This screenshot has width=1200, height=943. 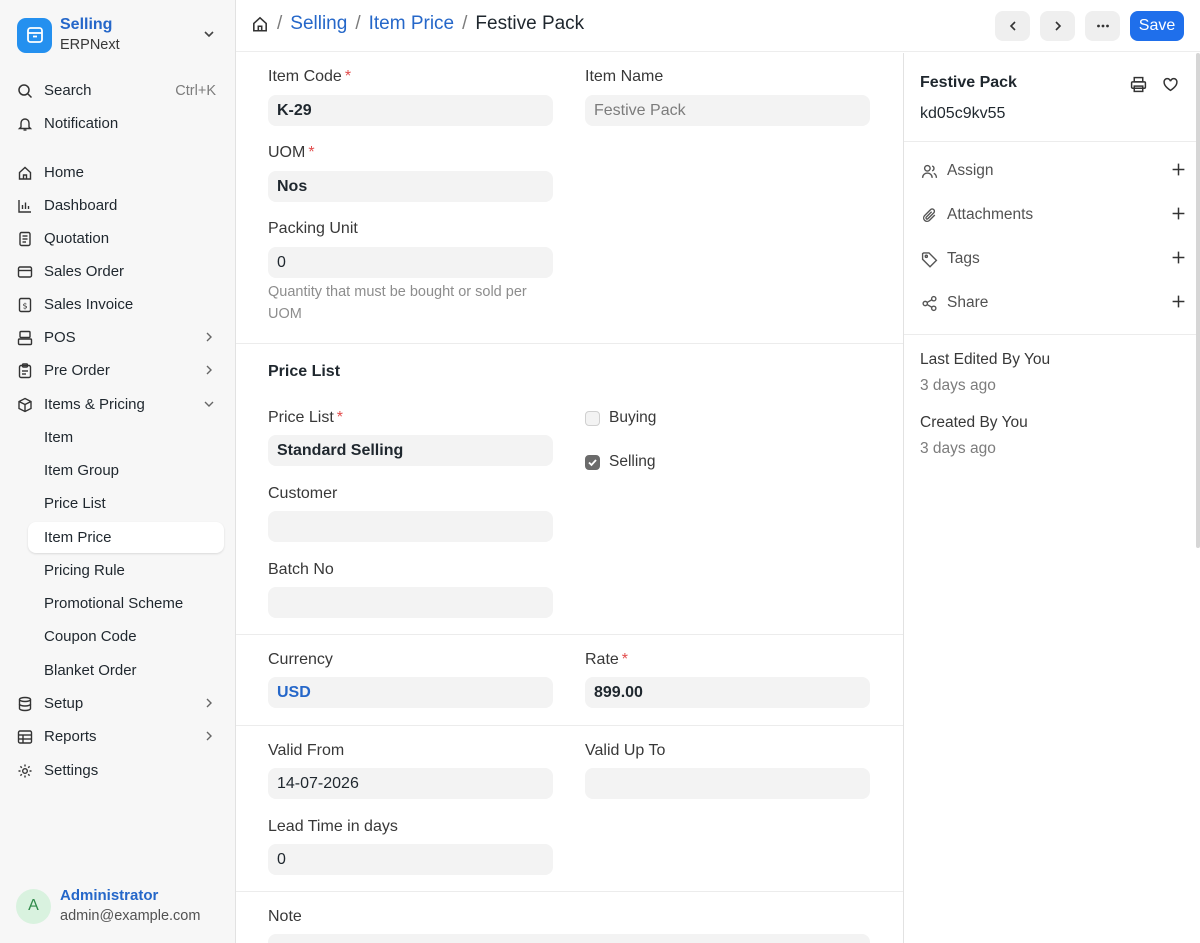 I want to click on valid-from-field: 14-07-2026, so click(x=410, y=783).